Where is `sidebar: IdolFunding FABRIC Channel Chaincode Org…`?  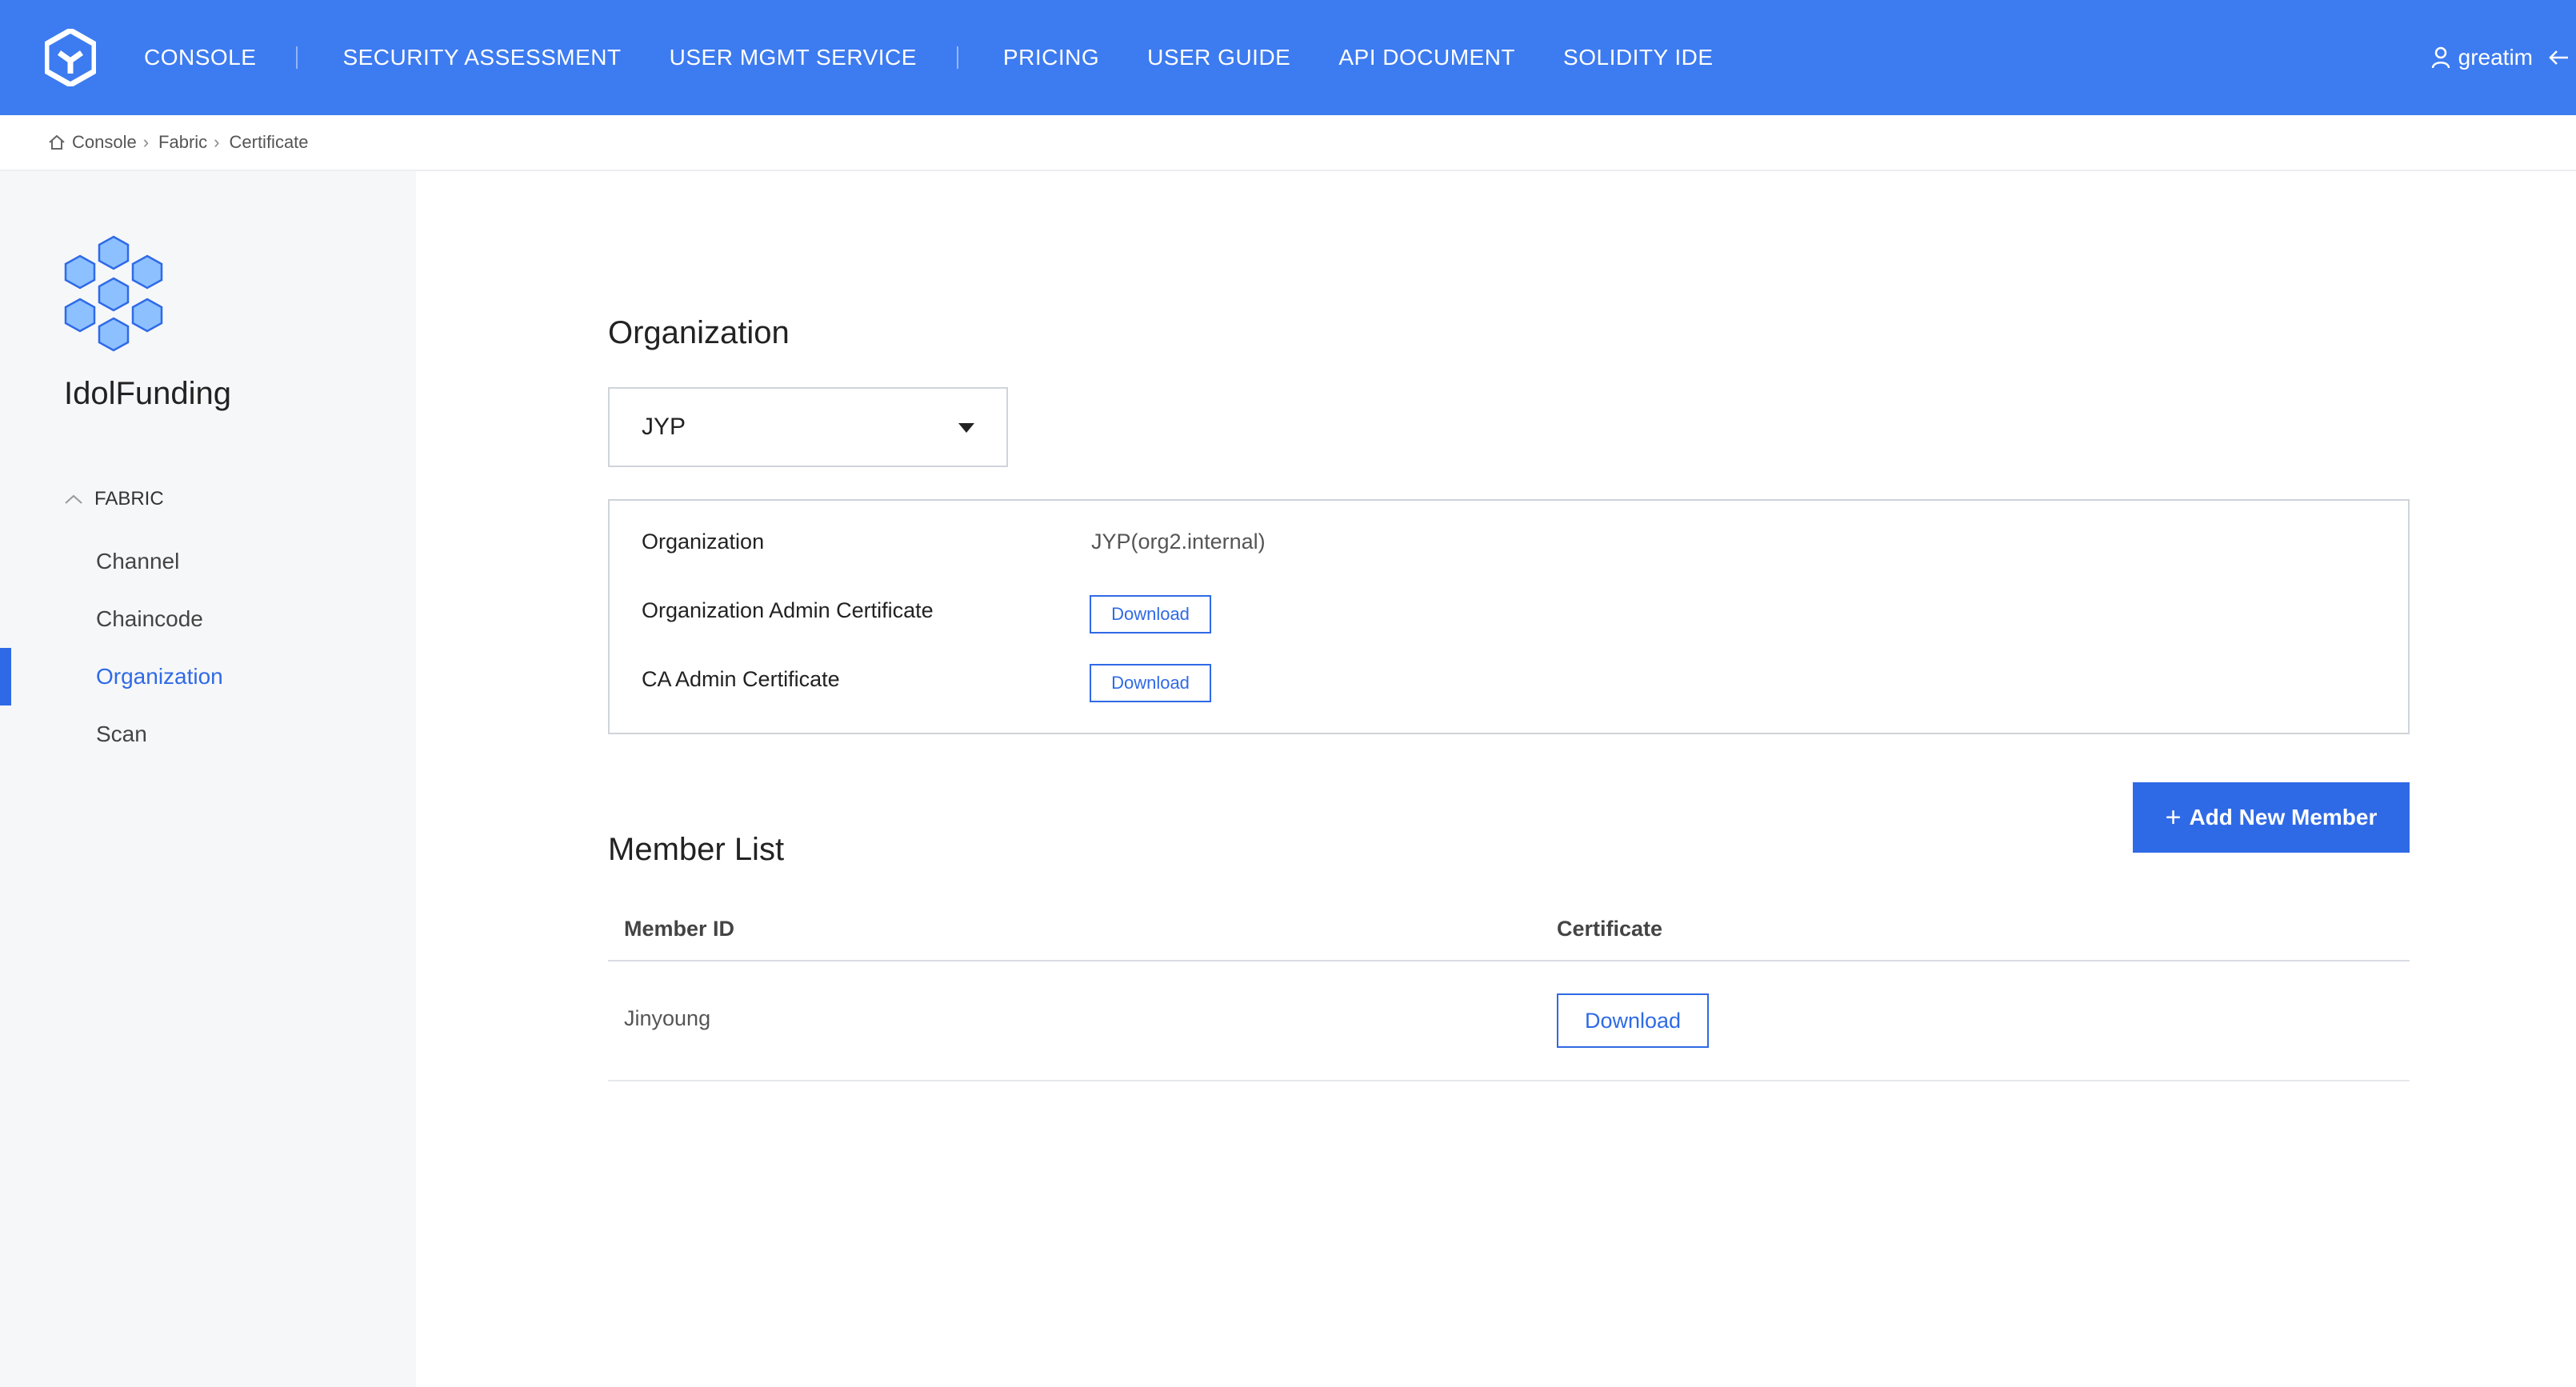
sidebar: IdolFunding FABRIC Channel Chaincode Org… is located at coordinates (208, 779).